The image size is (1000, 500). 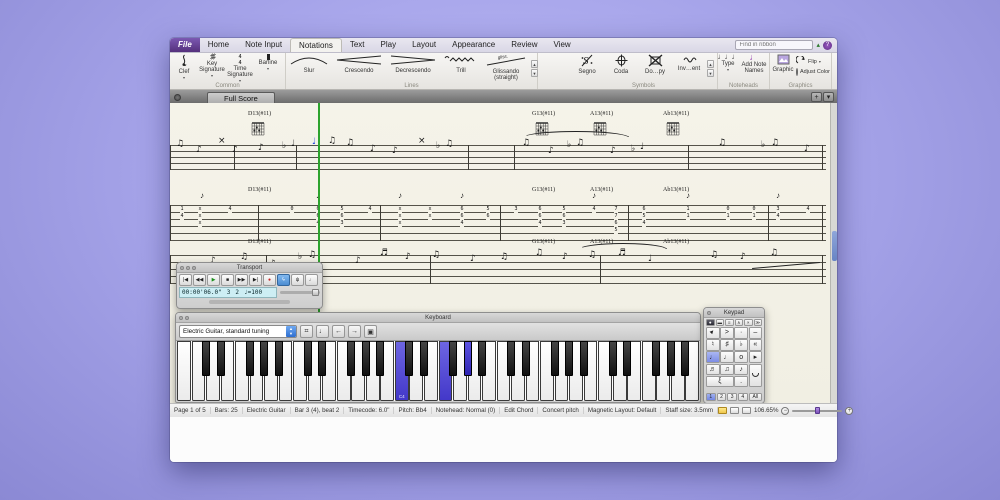 What do you see at coordinates (710, 63) in the screenshot?
I see `scroll-up-button: ▲` at bounding box center [710, 63].